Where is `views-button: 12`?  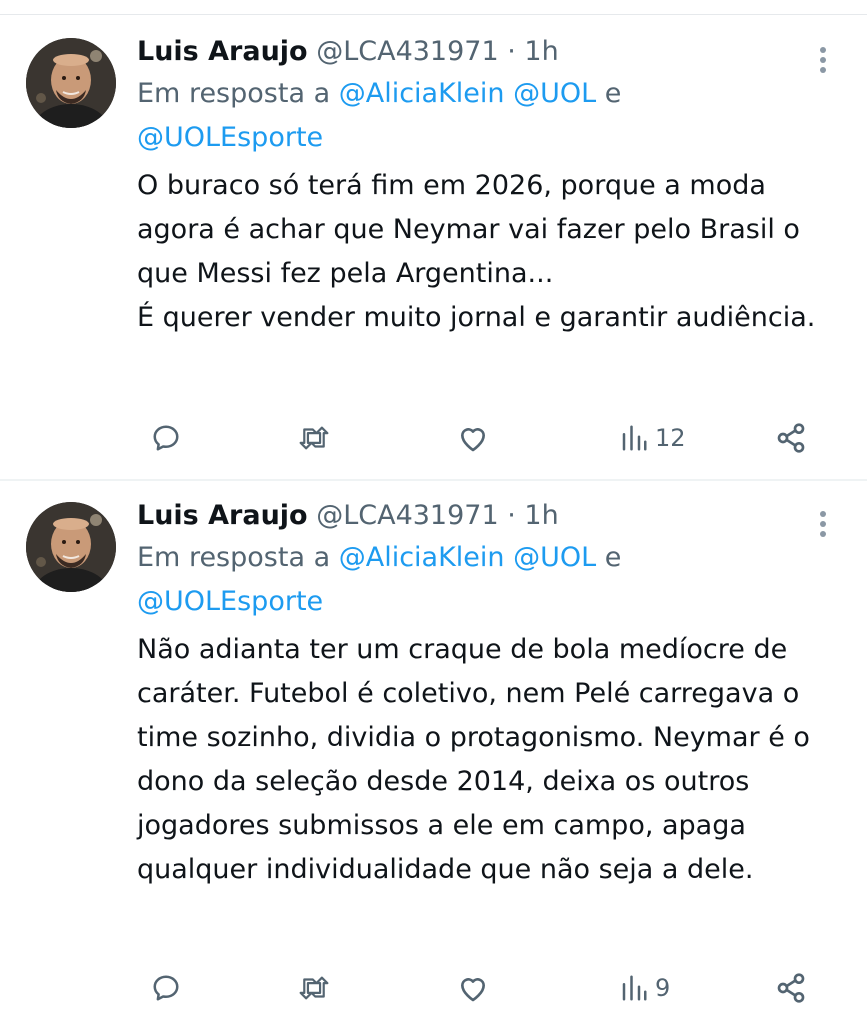
views-button: 12 is located at coordinates (652, 438).